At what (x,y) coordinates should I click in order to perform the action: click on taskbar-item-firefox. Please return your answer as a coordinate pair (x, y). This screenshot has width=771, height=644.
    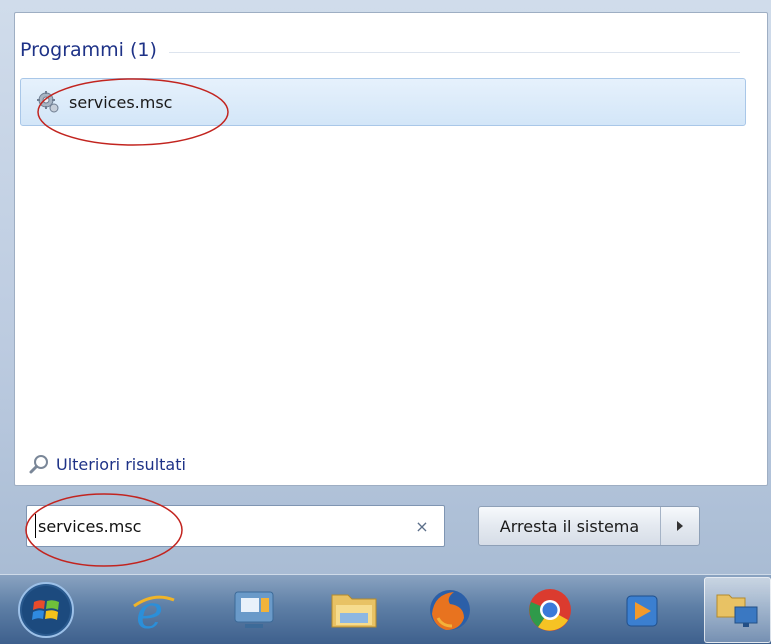
    Looking at the image, I should click on (450, 610).